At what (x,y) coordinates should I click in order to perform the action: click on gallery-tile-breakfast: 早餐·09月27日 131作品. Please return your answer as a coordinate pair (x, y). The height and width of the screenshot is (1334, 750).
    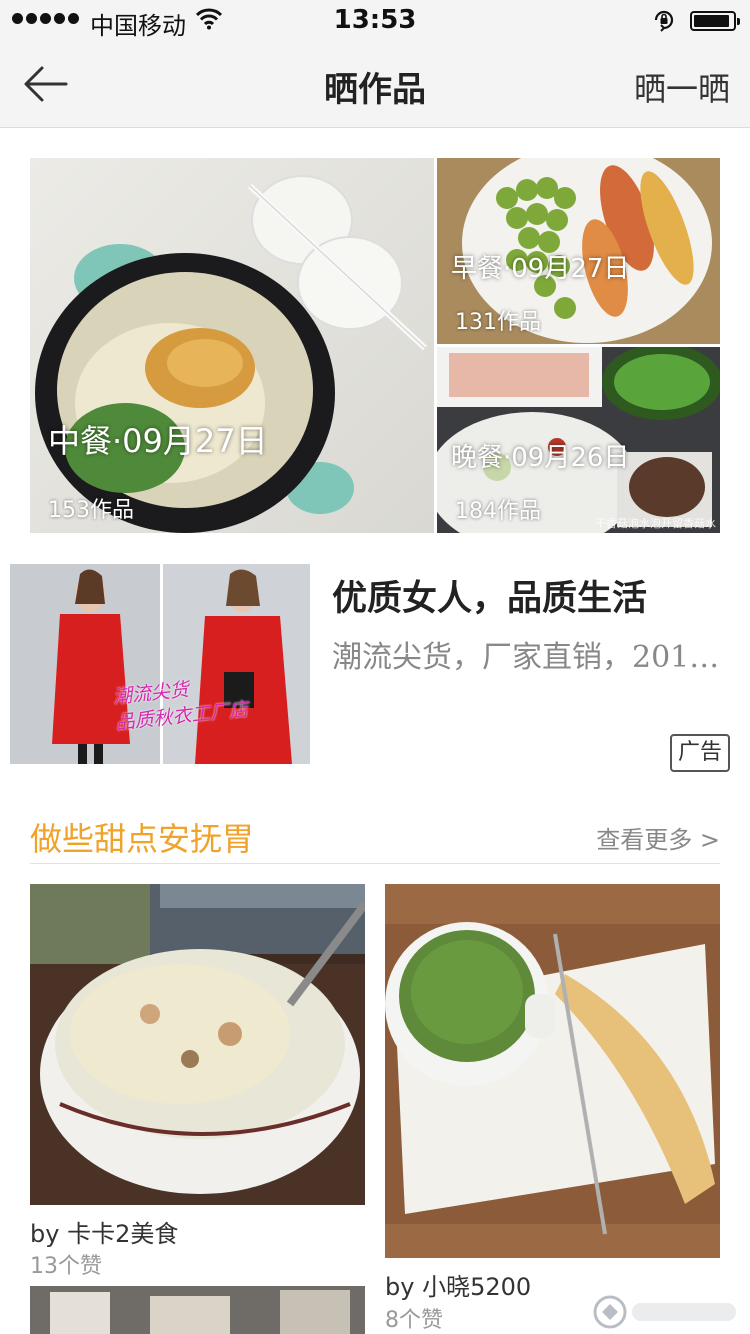
    Looking at the image, I should click on (578, 251).